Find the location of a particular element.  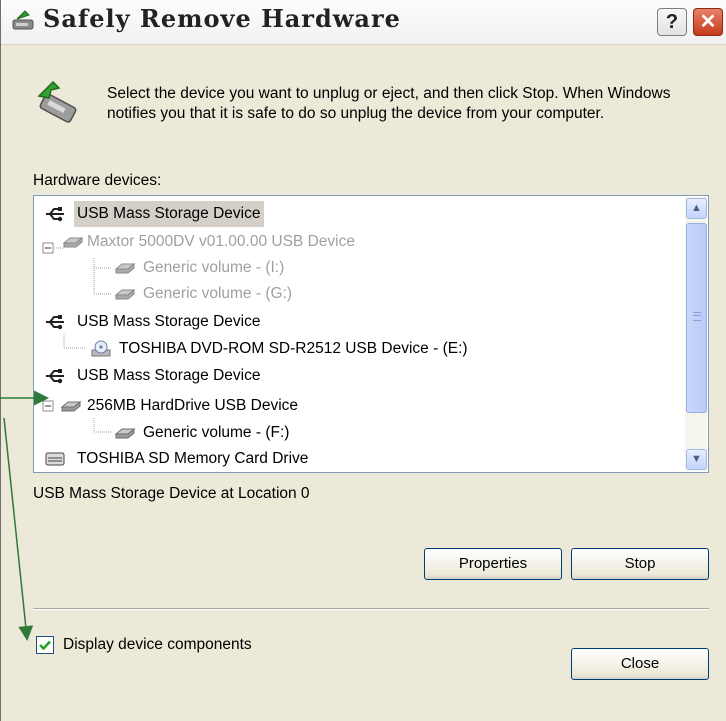

tree-item-label: 256MB HardDrive USB Device is located at coordinates (193, 405).